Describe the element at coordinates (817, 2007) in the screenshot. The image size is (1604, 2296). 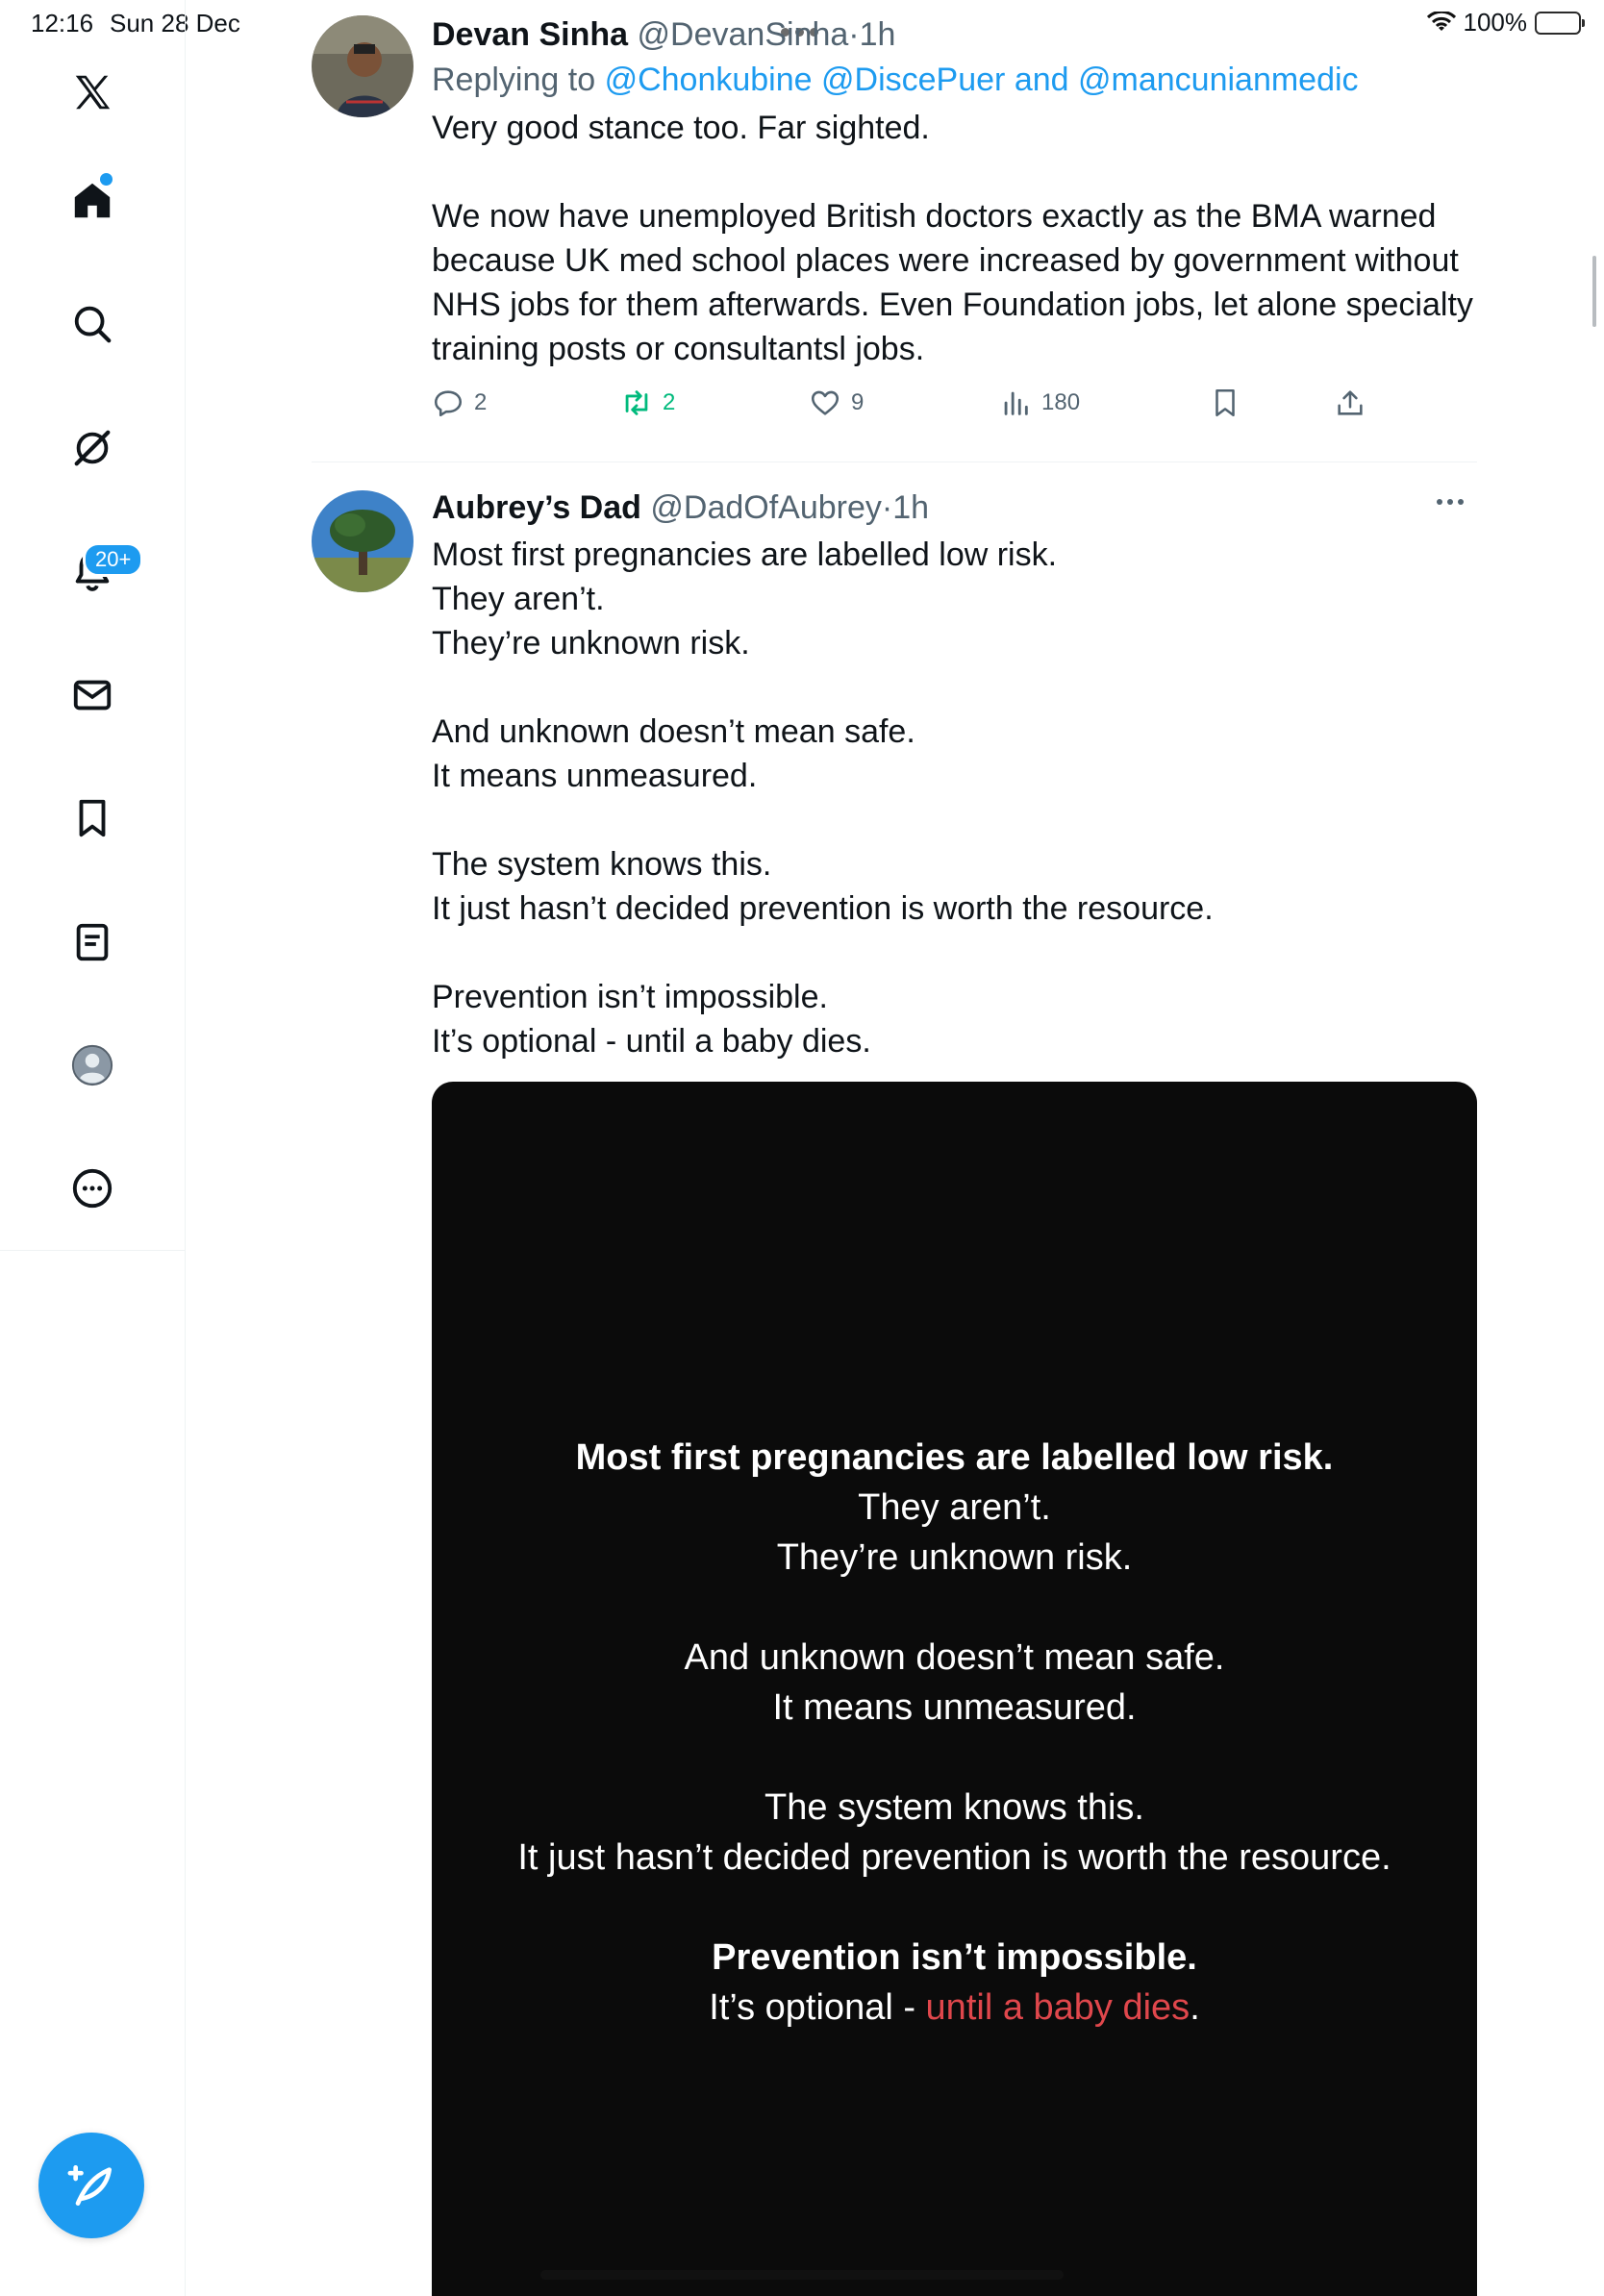
I see `media-line-part: It’s optional -` at that location.